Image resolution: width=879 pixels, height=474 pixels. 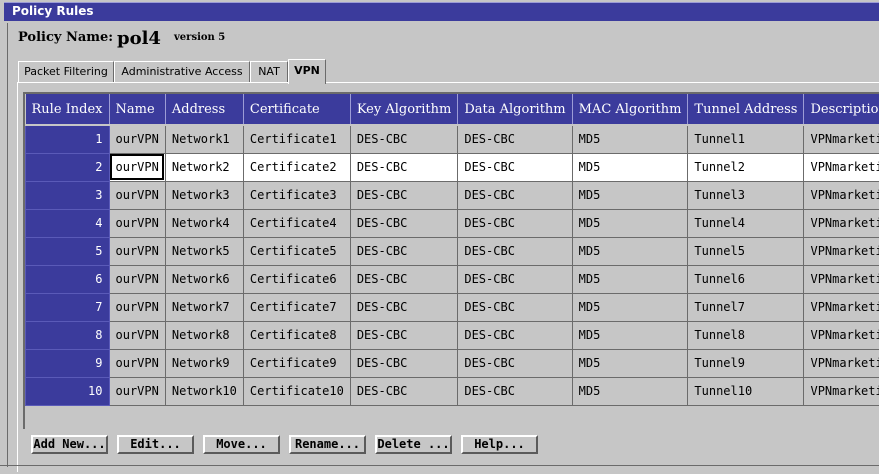 I want to click on cell-rule-index: 8, so click(x=68, y=335).